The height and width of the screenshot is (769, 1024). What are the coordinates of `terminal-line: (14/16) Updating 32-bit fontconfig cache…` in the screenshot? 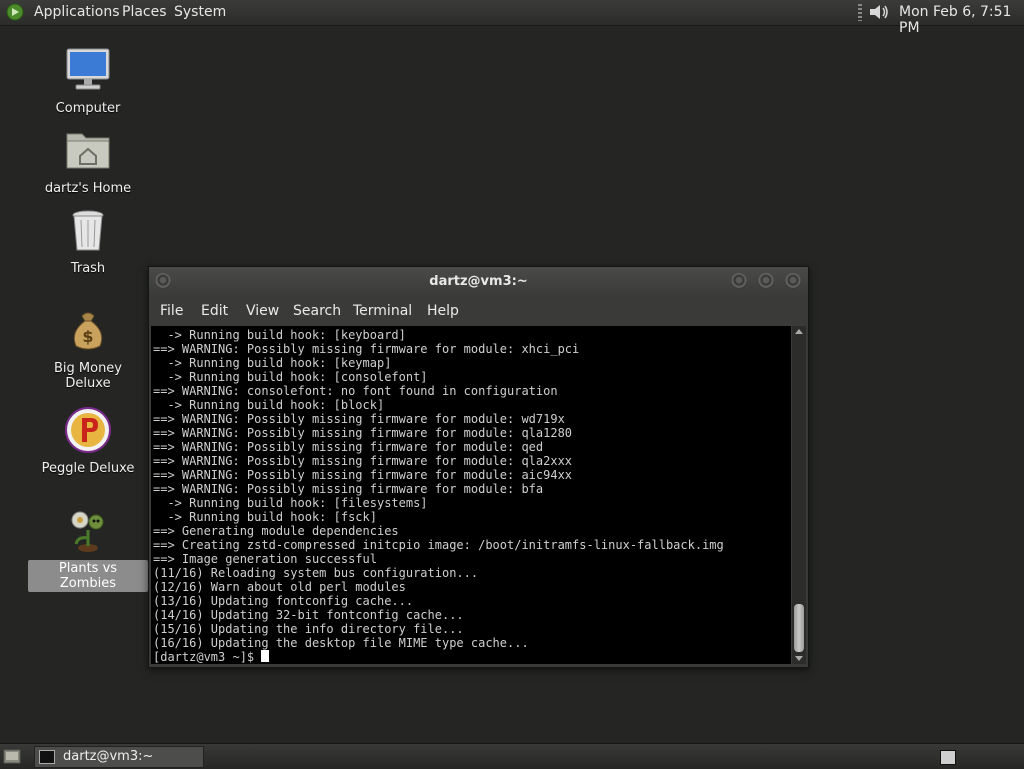 It's located at (308, 615).